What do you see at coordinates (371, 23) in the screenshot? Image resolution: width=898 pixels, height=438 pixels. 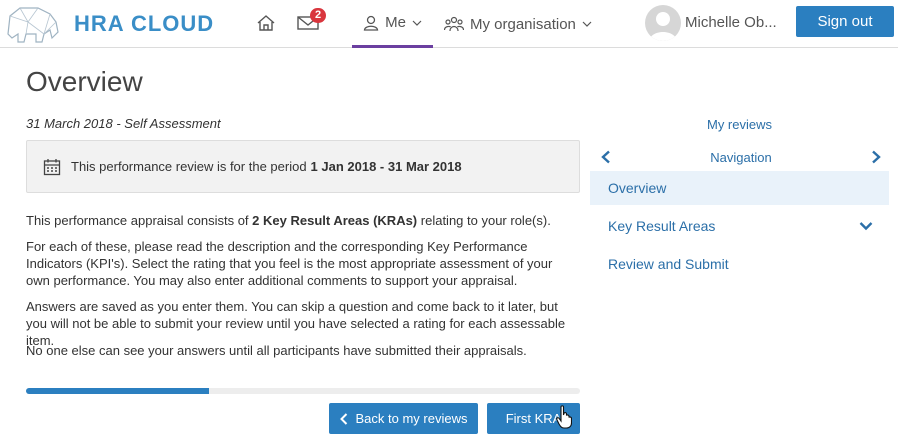 I see `user-icon` at bounding box center [371, 23].